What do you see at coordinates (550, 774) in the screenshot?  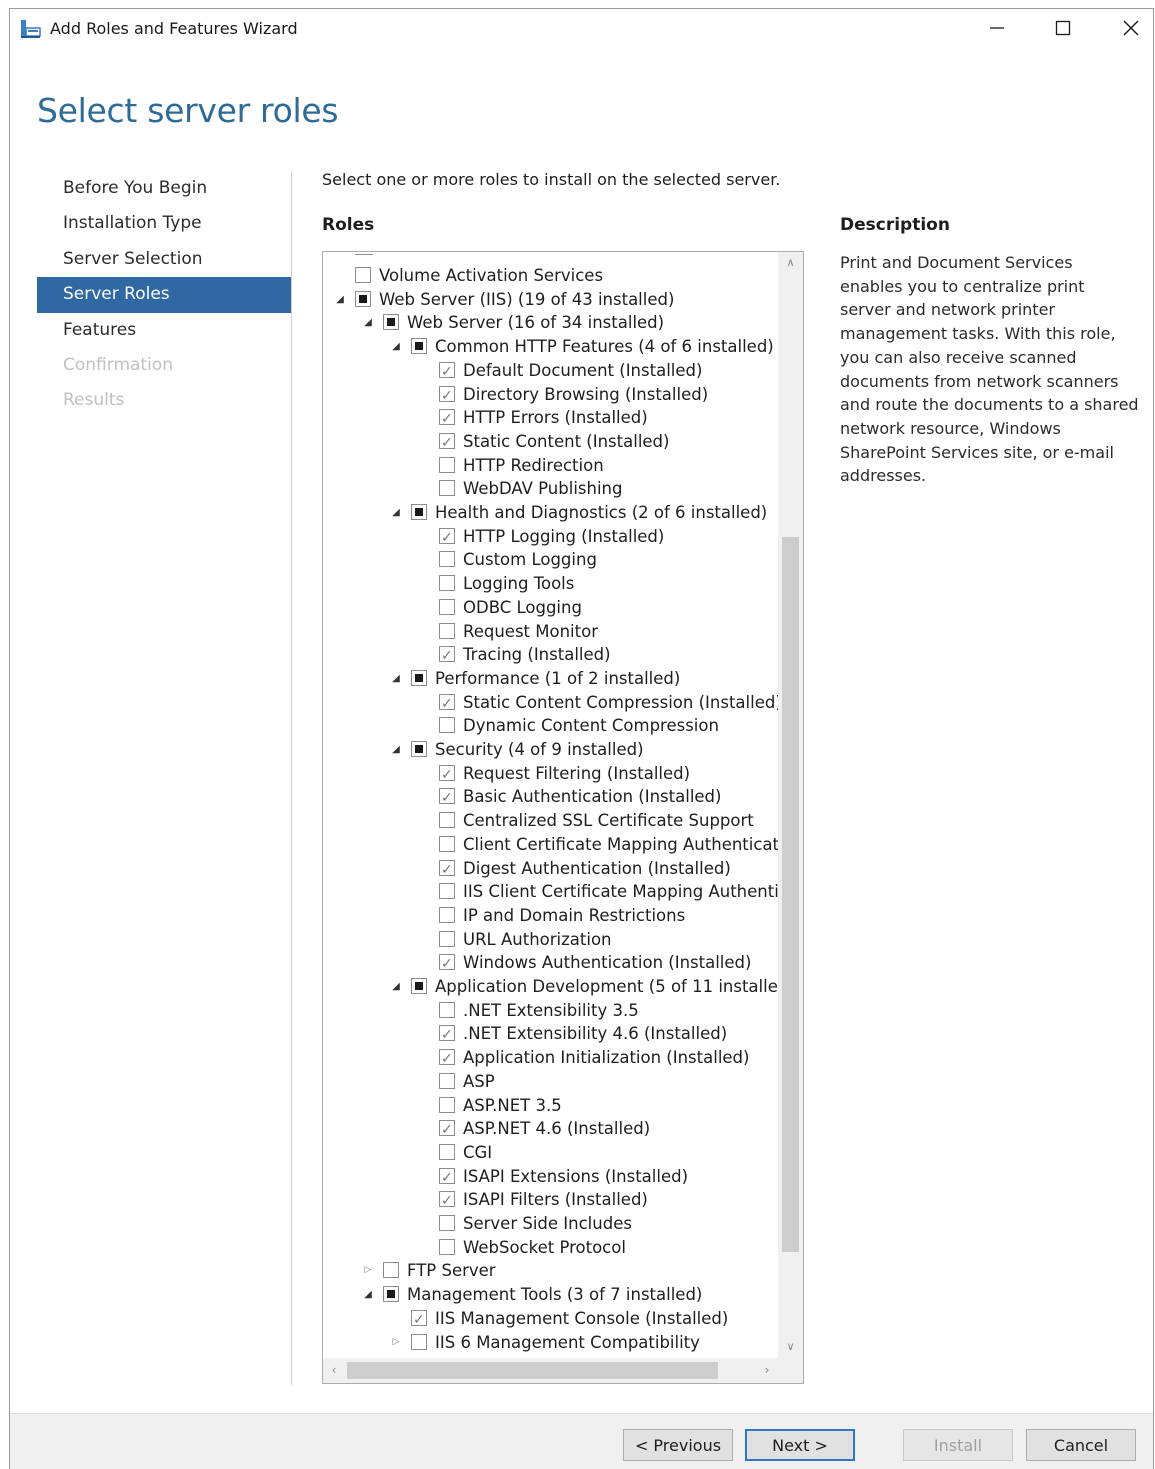 I see `role-tree-item: Request Filtering (Installed)` at bounding box center [550, 774].